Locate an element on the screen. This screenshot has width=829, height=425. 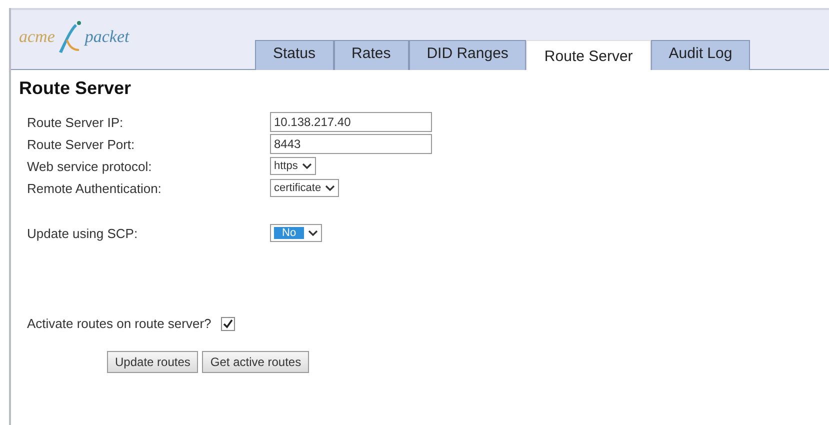
action-button: Get active routes is located at coordinates (256, 362).